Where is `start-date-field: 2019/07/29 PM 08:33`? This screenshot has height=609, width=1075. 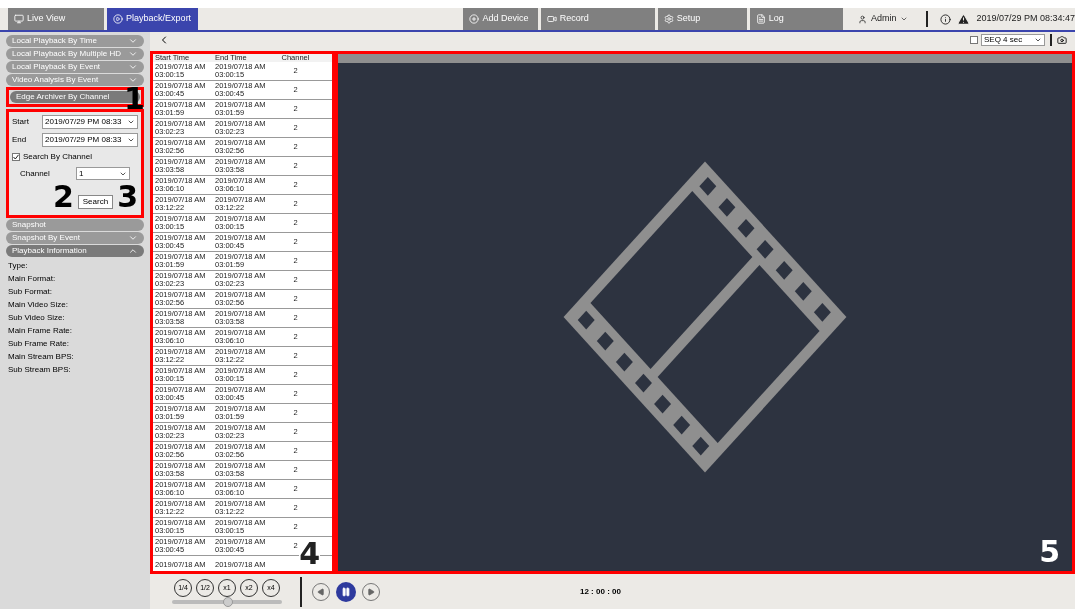
start-date-field: 2019/07/29 PM 08:33 is located at coordinates (90, 122).